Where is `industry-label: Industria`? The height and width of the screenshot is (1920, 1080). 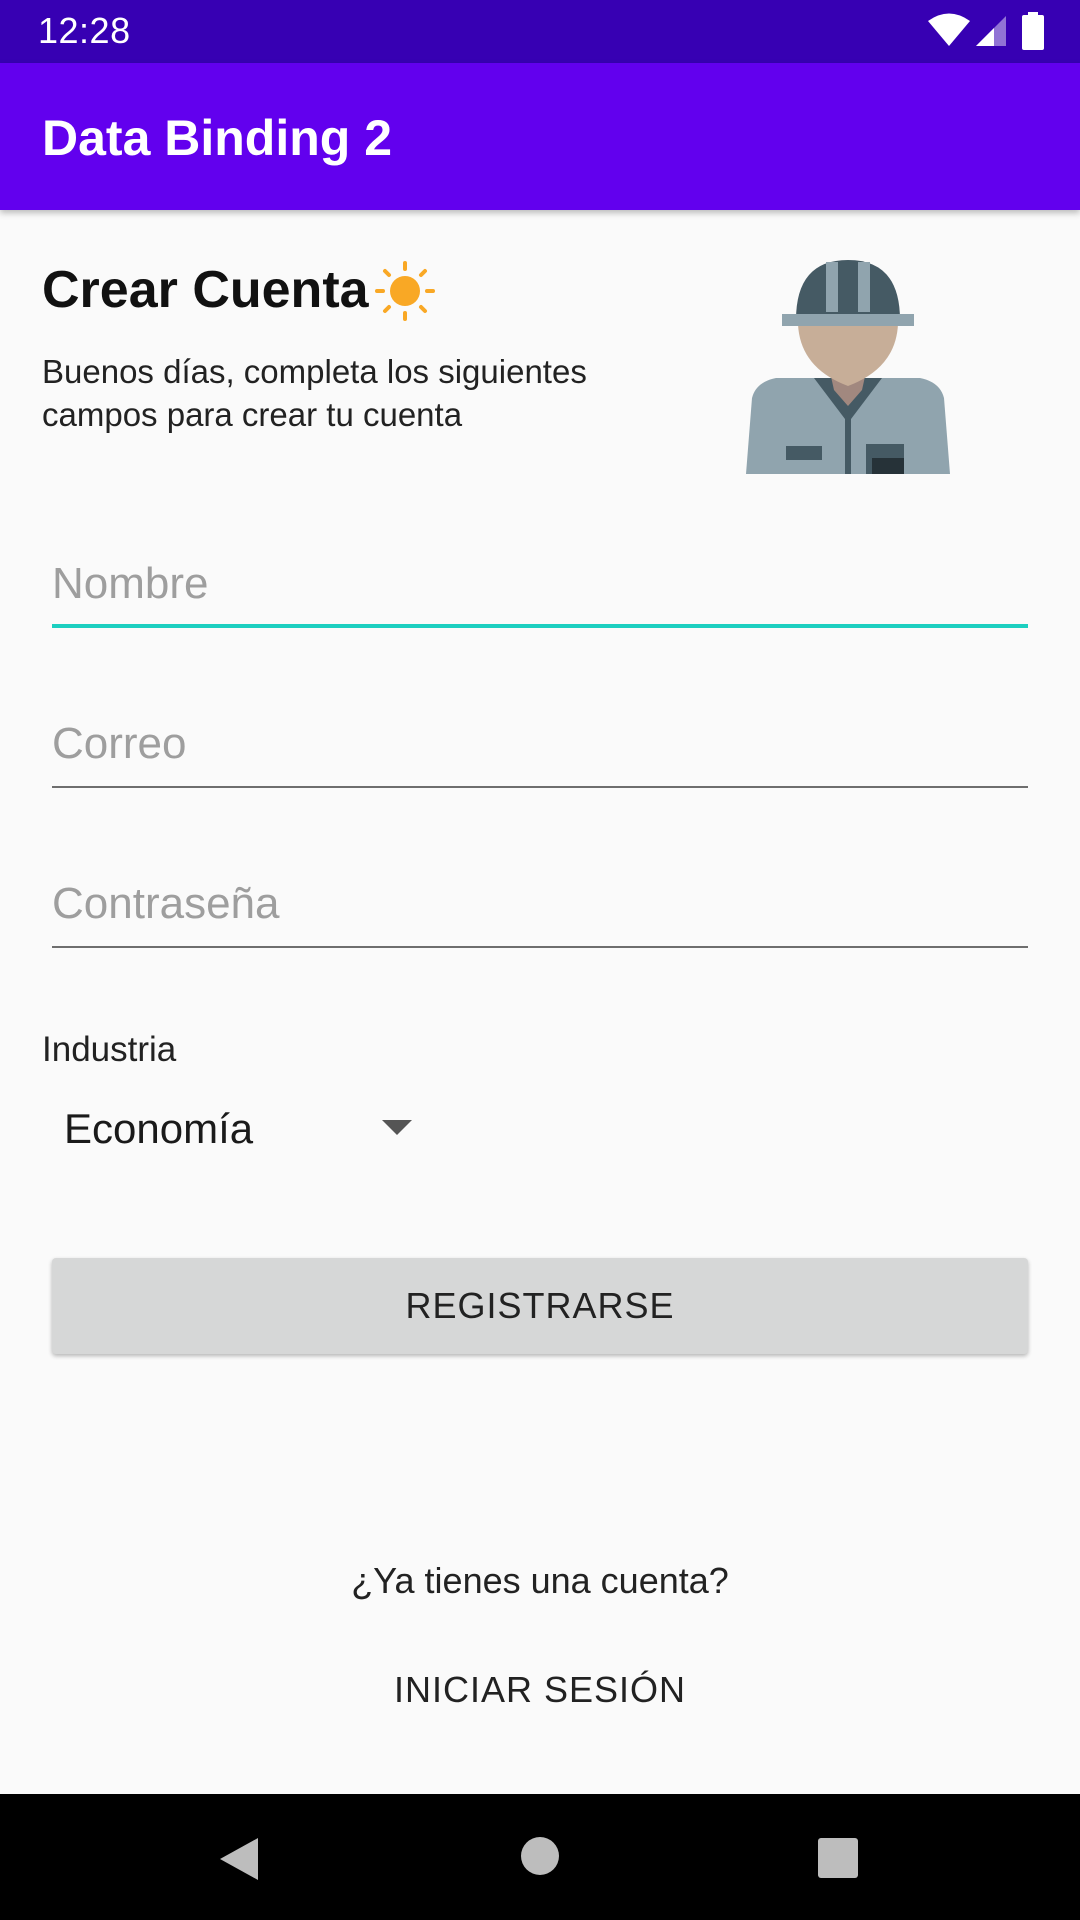 industry-label: Industria is located at coordinates (109, 1049).